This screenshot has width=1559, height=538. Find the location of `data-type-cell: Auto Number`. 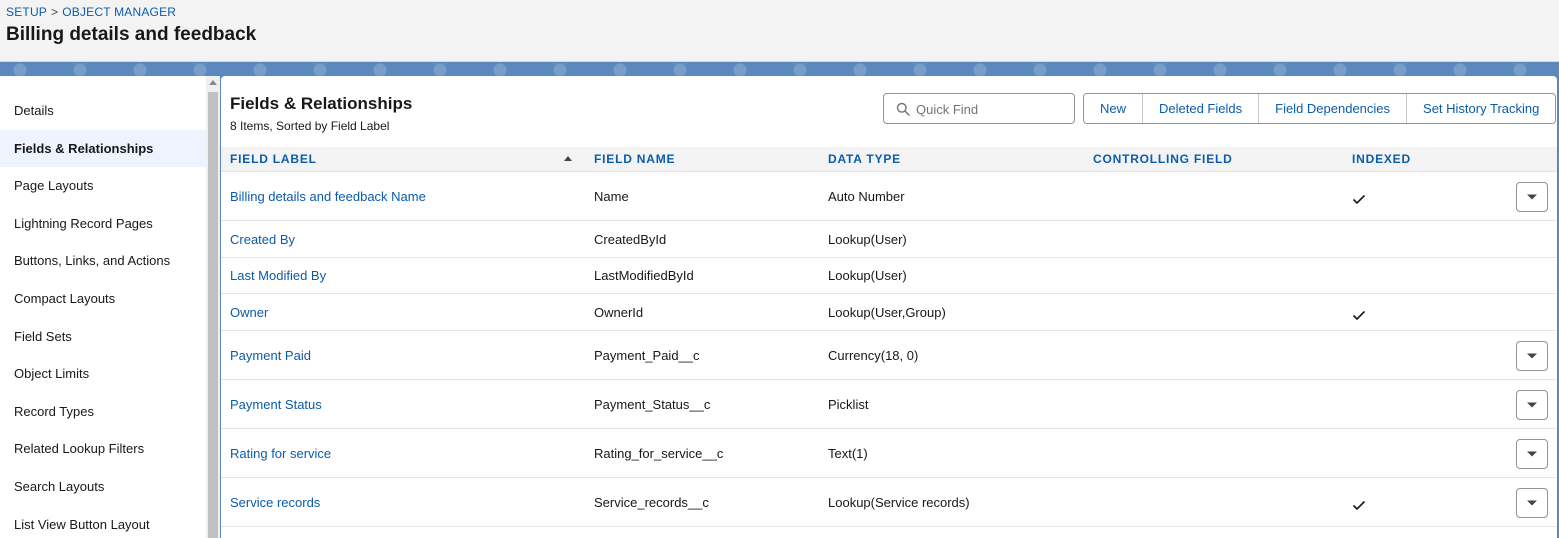

data-type-cell: Auto Number is located at coordinates (866, 196).